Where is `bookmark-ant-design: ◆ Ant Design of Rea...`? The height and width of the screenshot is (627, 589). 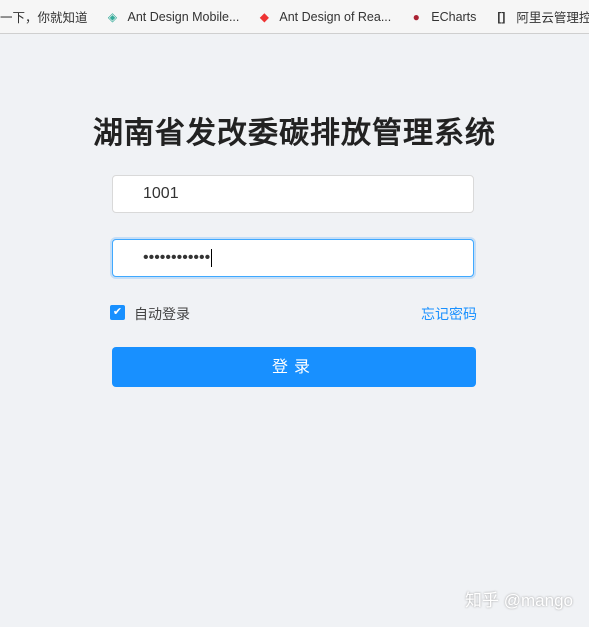
bookmark-ant-design: ◆ Ant Design of Rea... is located at coordinates (324, 16).